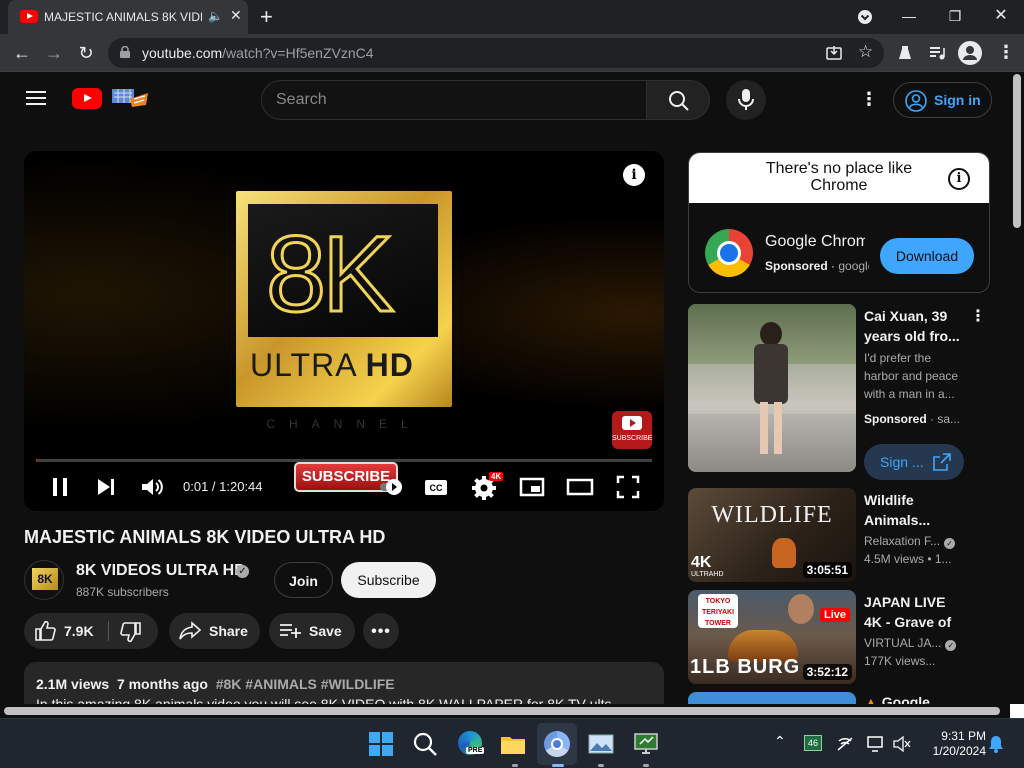 This screenshot has height=768, width=1024. I want to click on more-actions-button: •••, so click(381, 631).